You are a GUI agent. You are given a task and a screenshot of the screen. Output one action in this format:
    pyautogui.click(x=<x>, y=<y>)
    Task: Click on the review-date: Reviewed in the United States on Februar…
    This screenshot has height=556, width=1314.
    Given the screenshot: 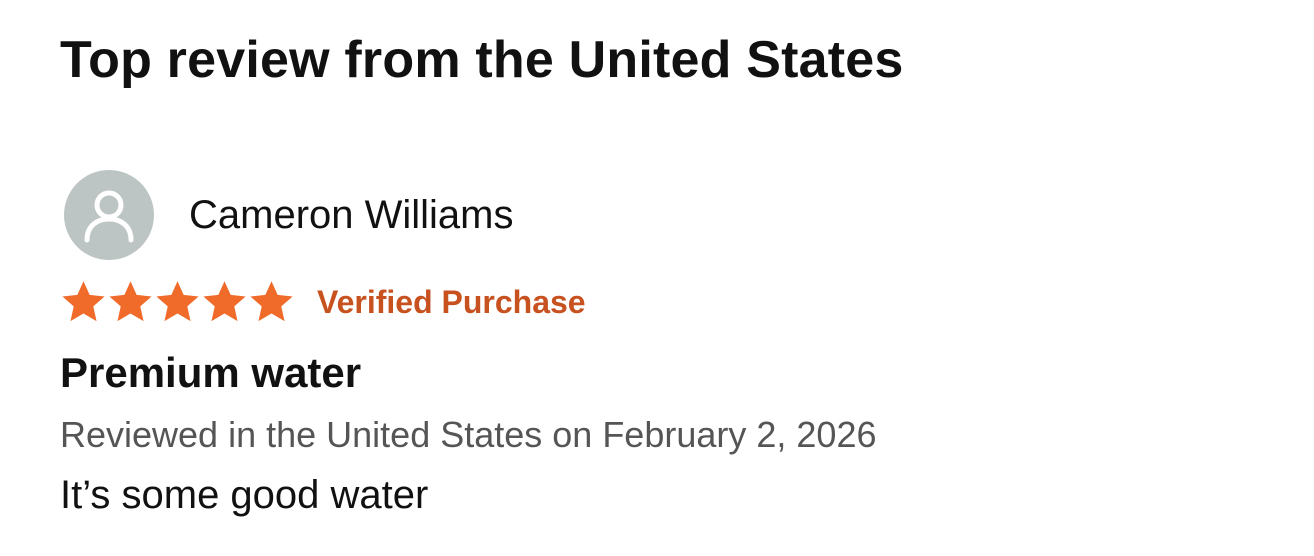 What is the action you would take?
    pyautogui.click(x=468, y=434)
    